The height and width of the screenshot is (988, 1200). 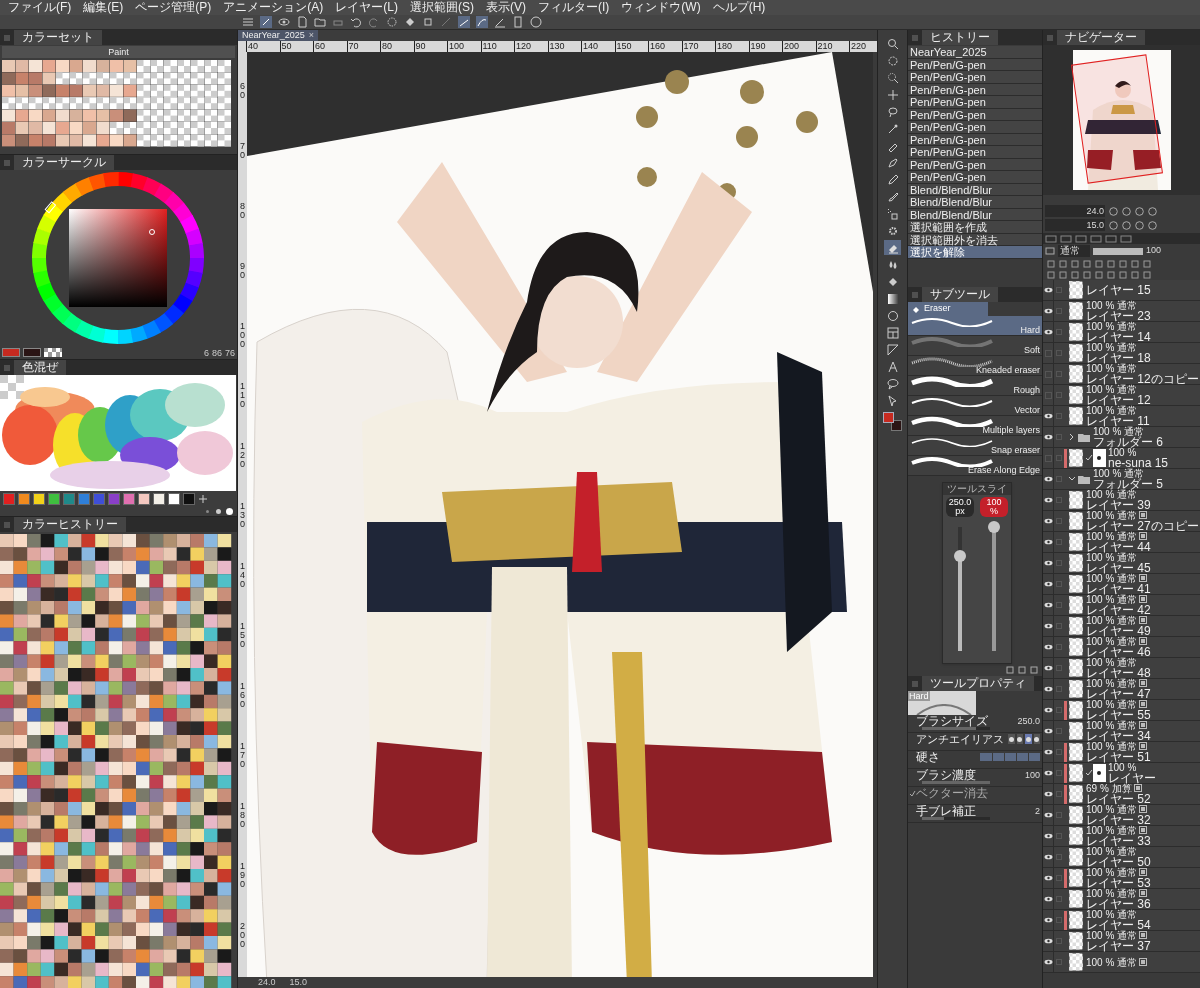 What do you see at coordinates (1118, 336) in the screenshot?
I see `layer-name: レイヤー 14` at bounding box center [1118, 336].